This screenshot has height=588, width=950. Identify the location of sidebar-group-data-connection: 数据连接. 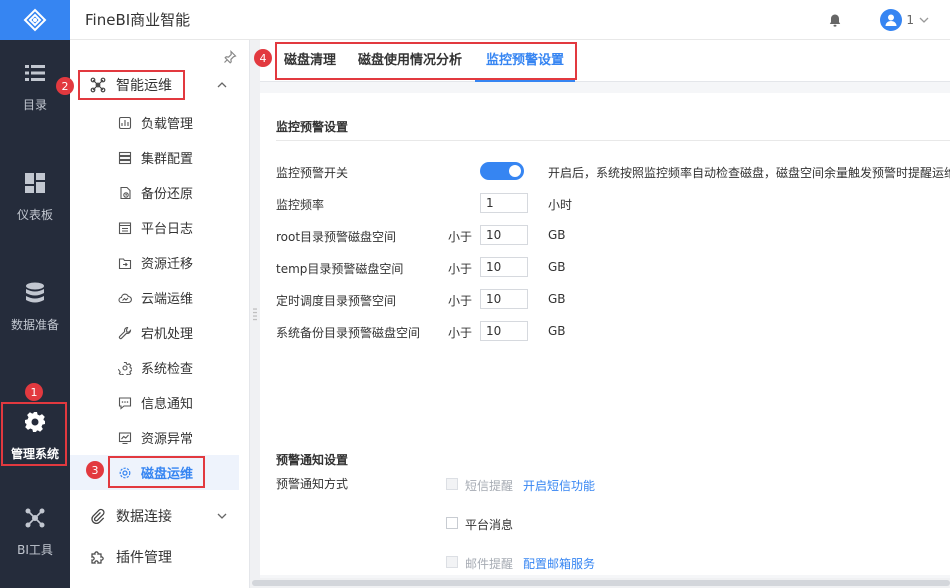
(160, 516).